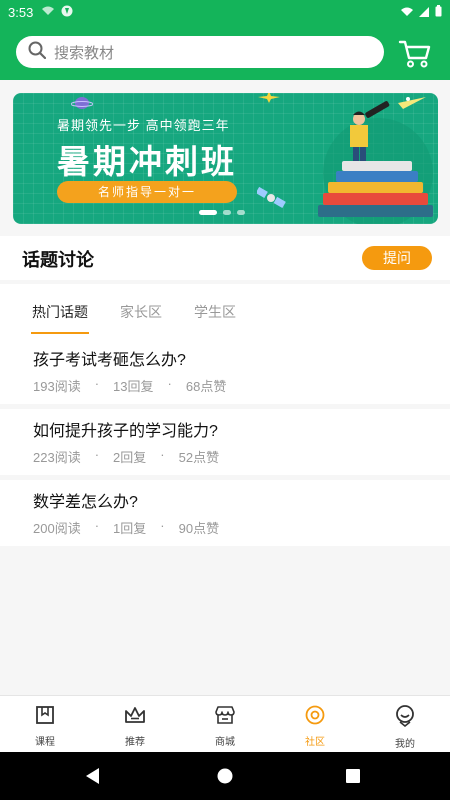 This screenshot has width=450, height=800. I want to click on nav-profile: 我的, so click(405, 724).